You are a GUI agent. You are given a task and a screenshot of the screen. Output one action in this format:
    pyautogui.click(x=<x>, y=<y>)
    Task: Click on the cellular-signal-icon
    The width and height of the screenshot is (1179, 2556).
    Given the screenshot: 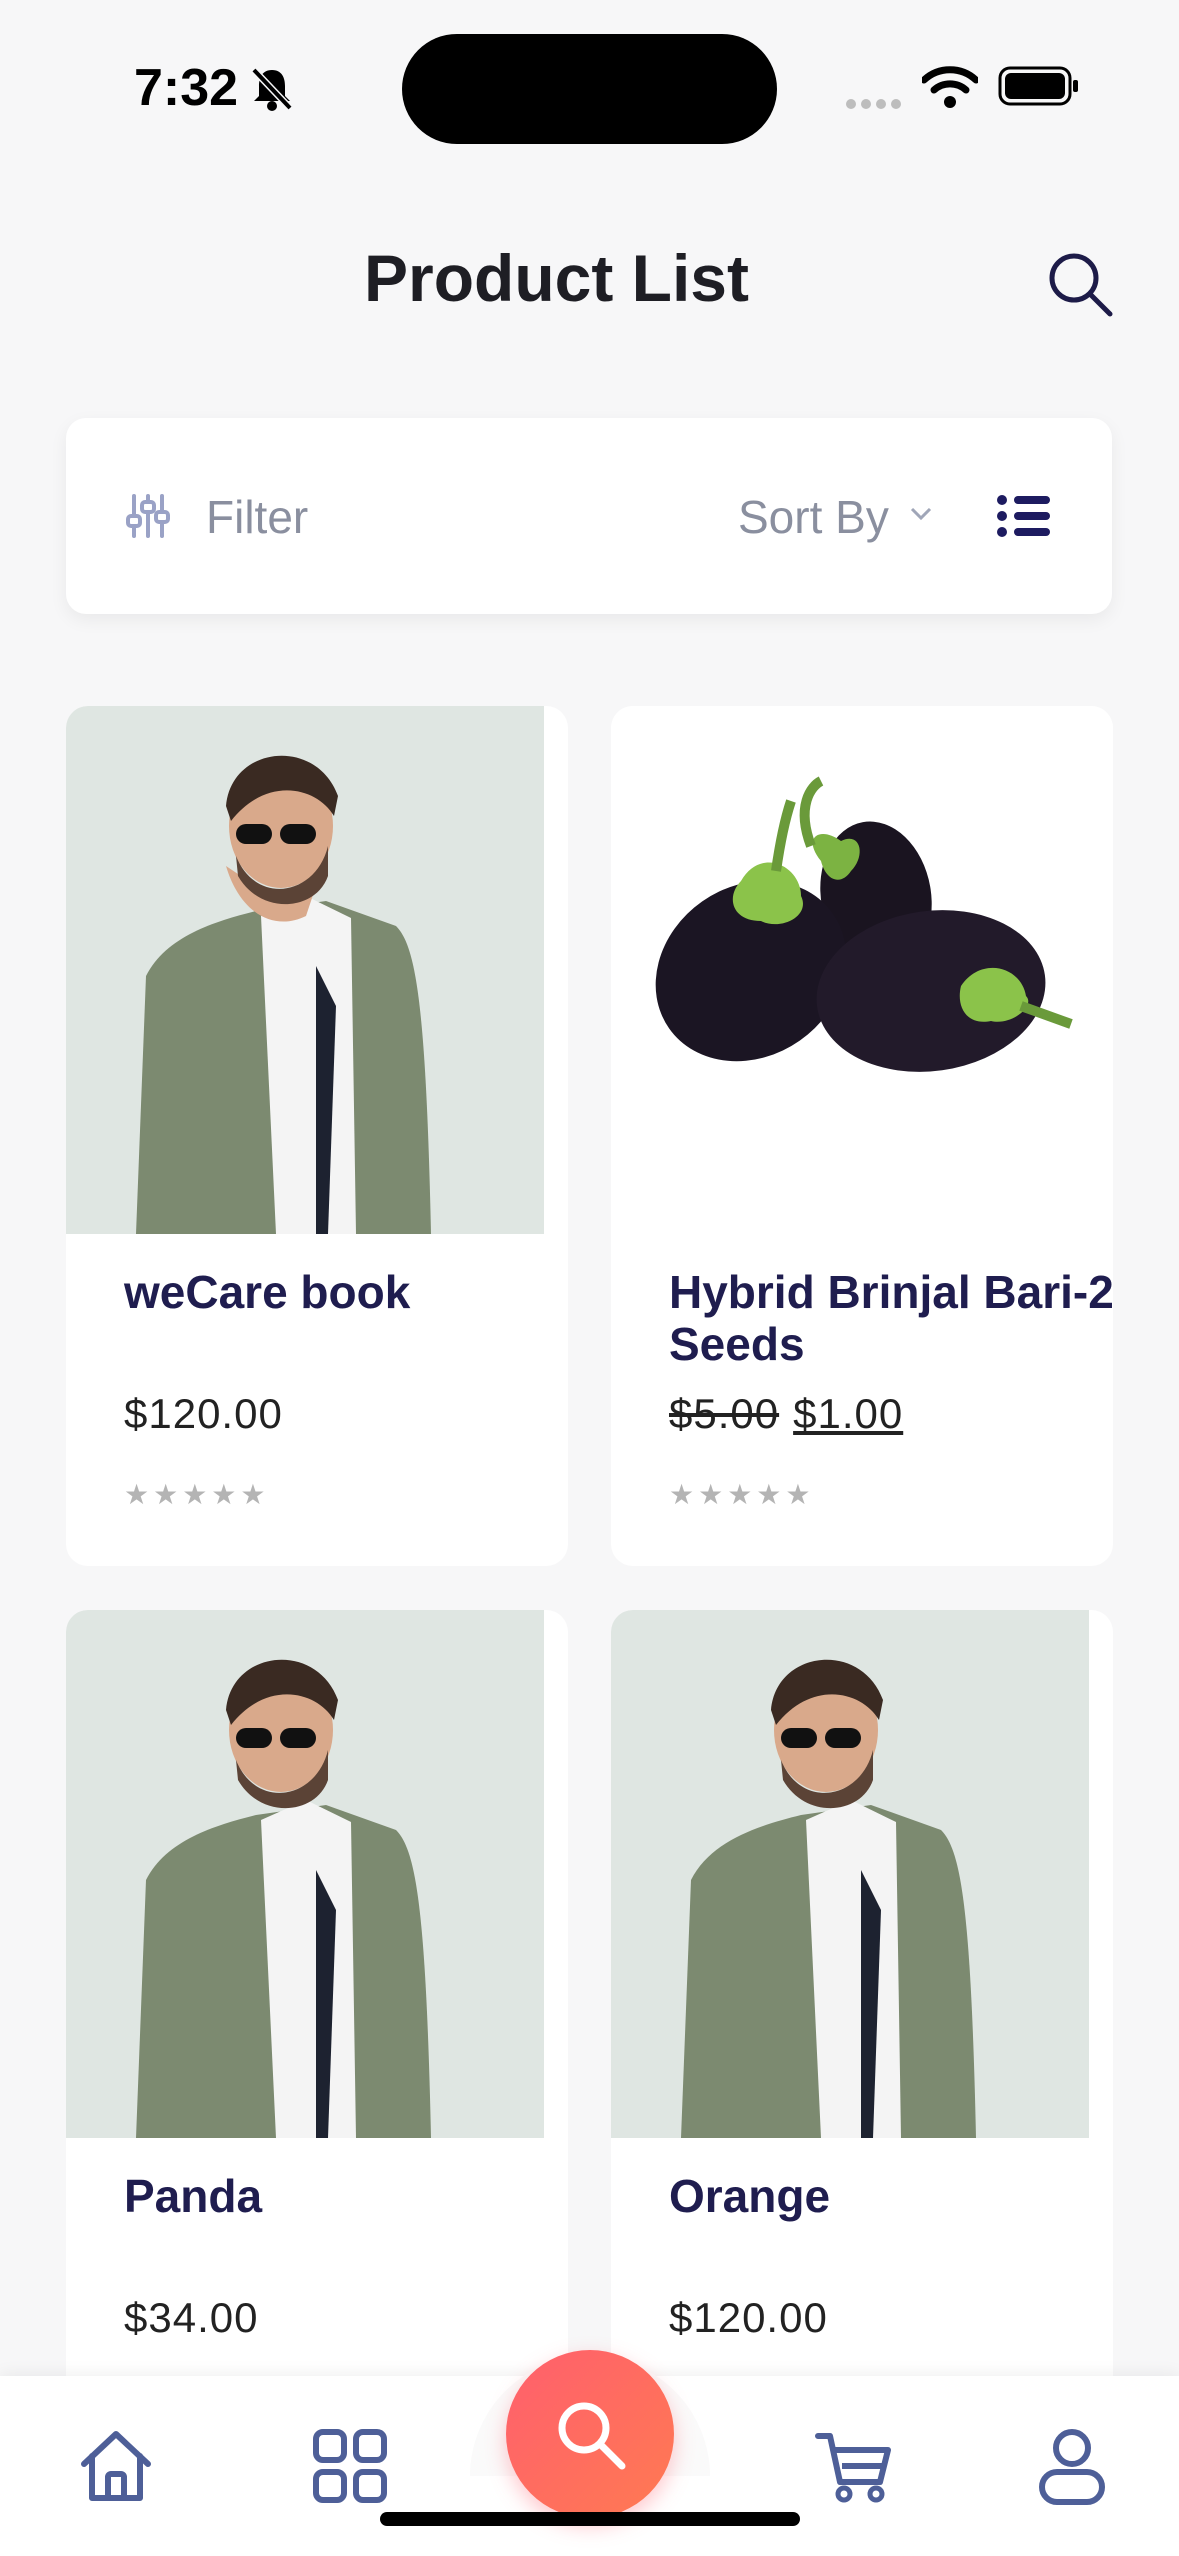 What is the action you would take?
    pyautogui.click(x=876, y=105)
    